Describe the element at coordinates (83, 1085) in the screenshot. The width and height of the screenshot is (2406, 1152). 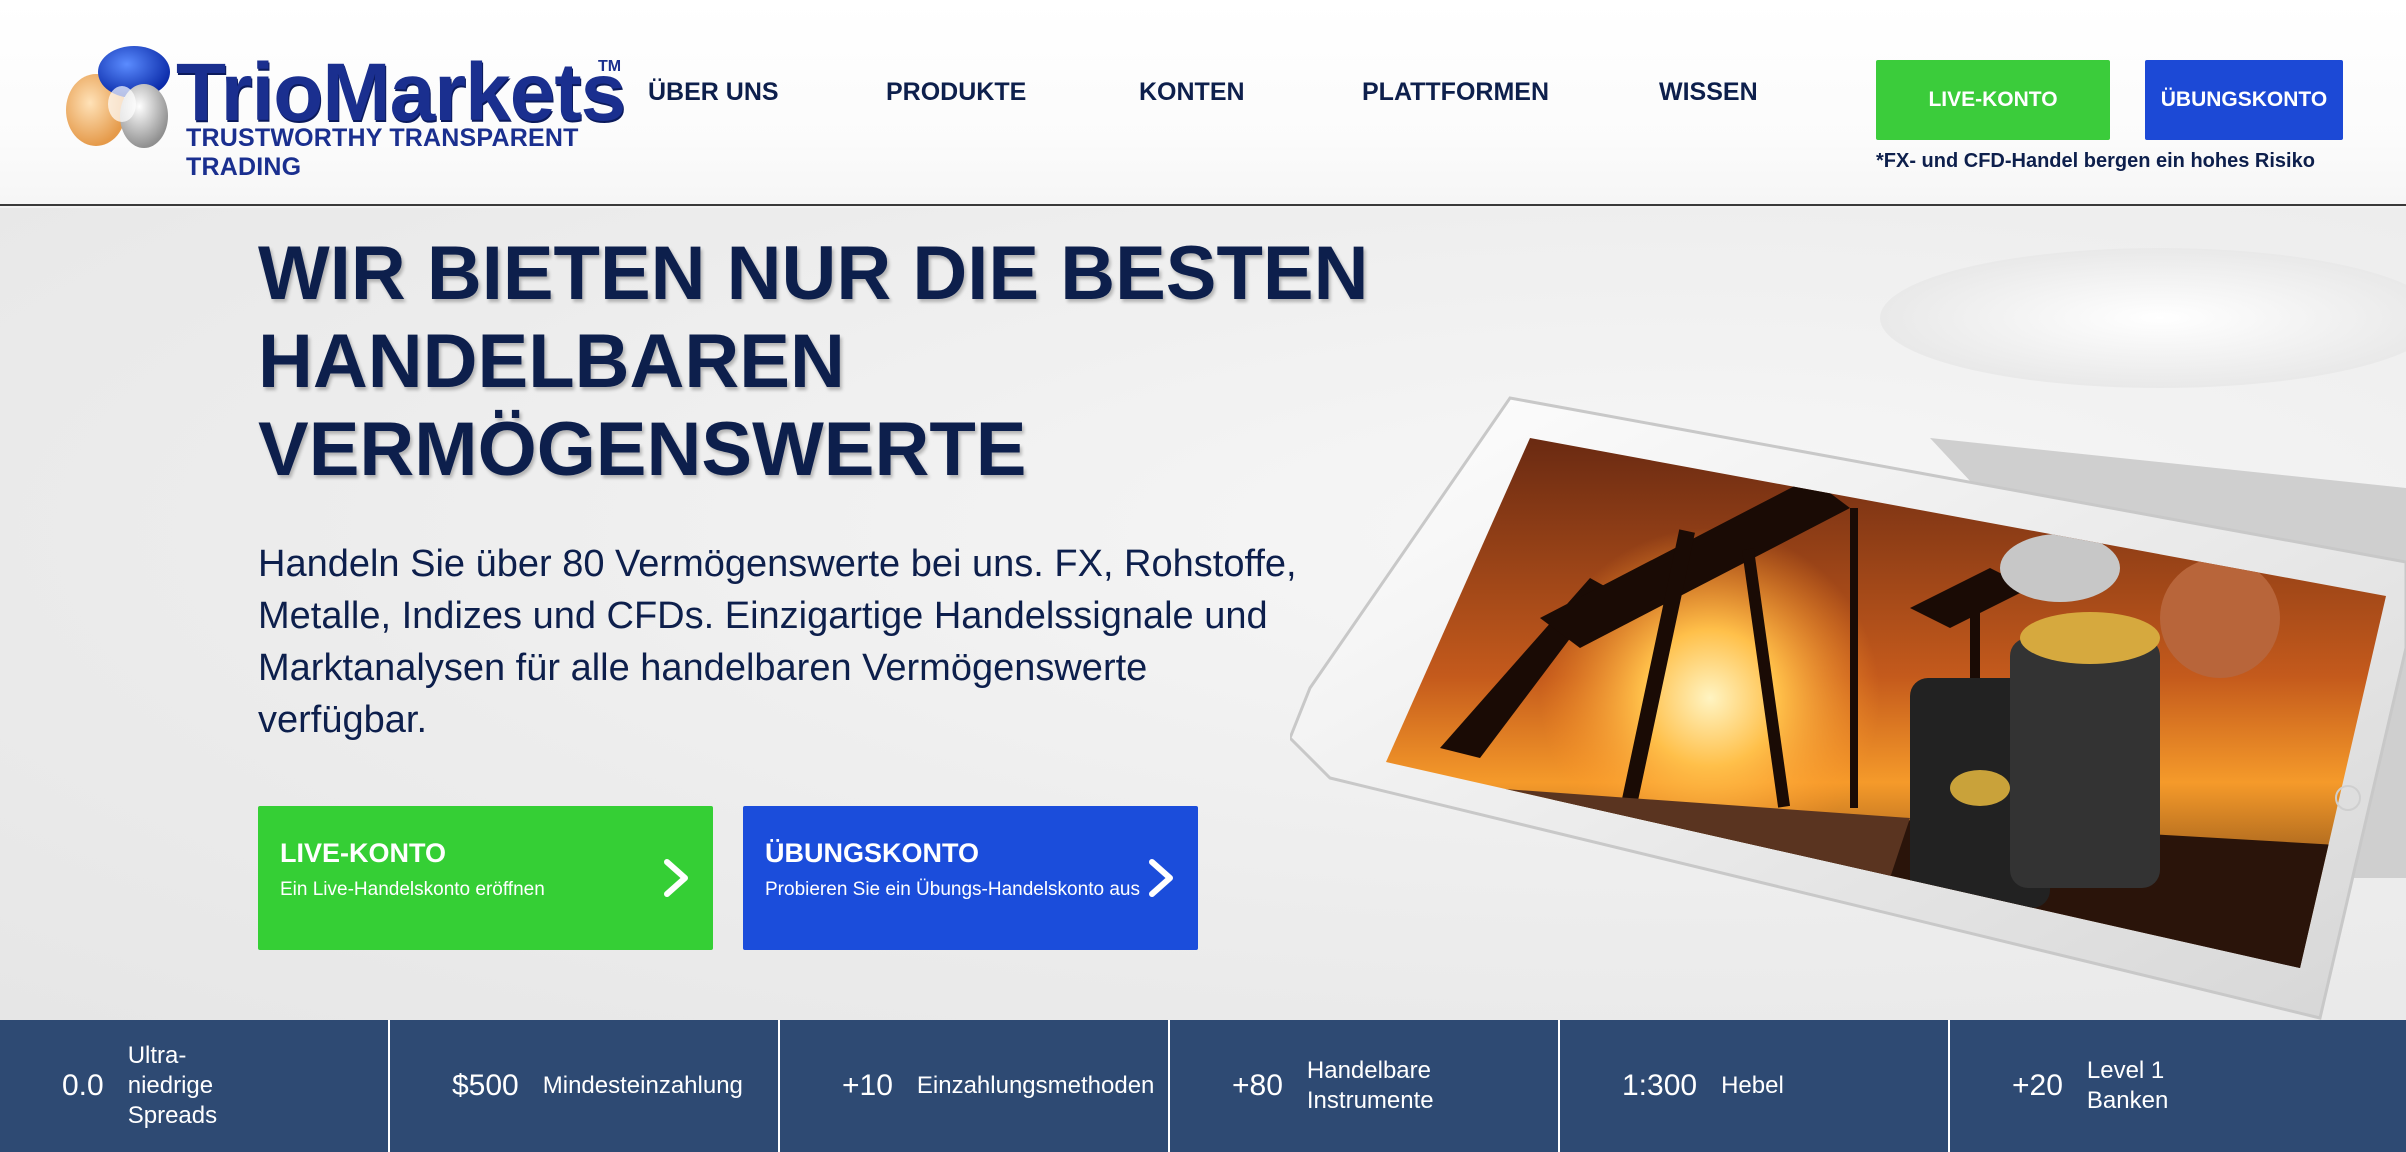
I see `stat-value: 0.0` at that location.